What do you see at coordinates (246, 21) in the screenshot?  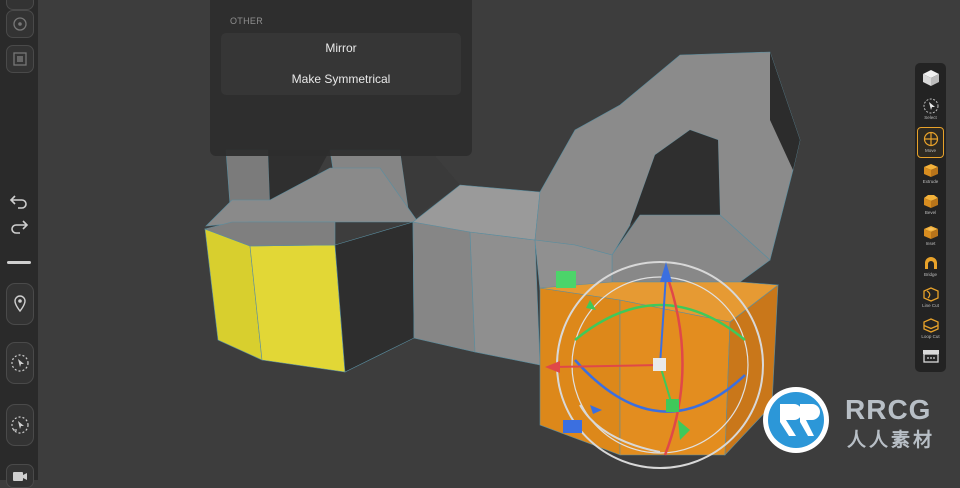 I see `menu-section-header: OTHER` at bounding box center [246, 21].